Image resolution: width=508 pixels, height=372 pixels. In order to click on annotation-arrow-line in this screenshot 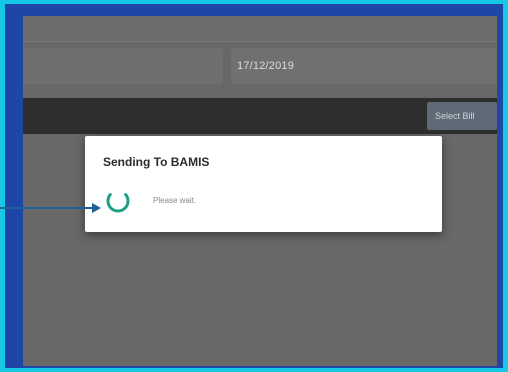, I will do `click(47, 208)`.